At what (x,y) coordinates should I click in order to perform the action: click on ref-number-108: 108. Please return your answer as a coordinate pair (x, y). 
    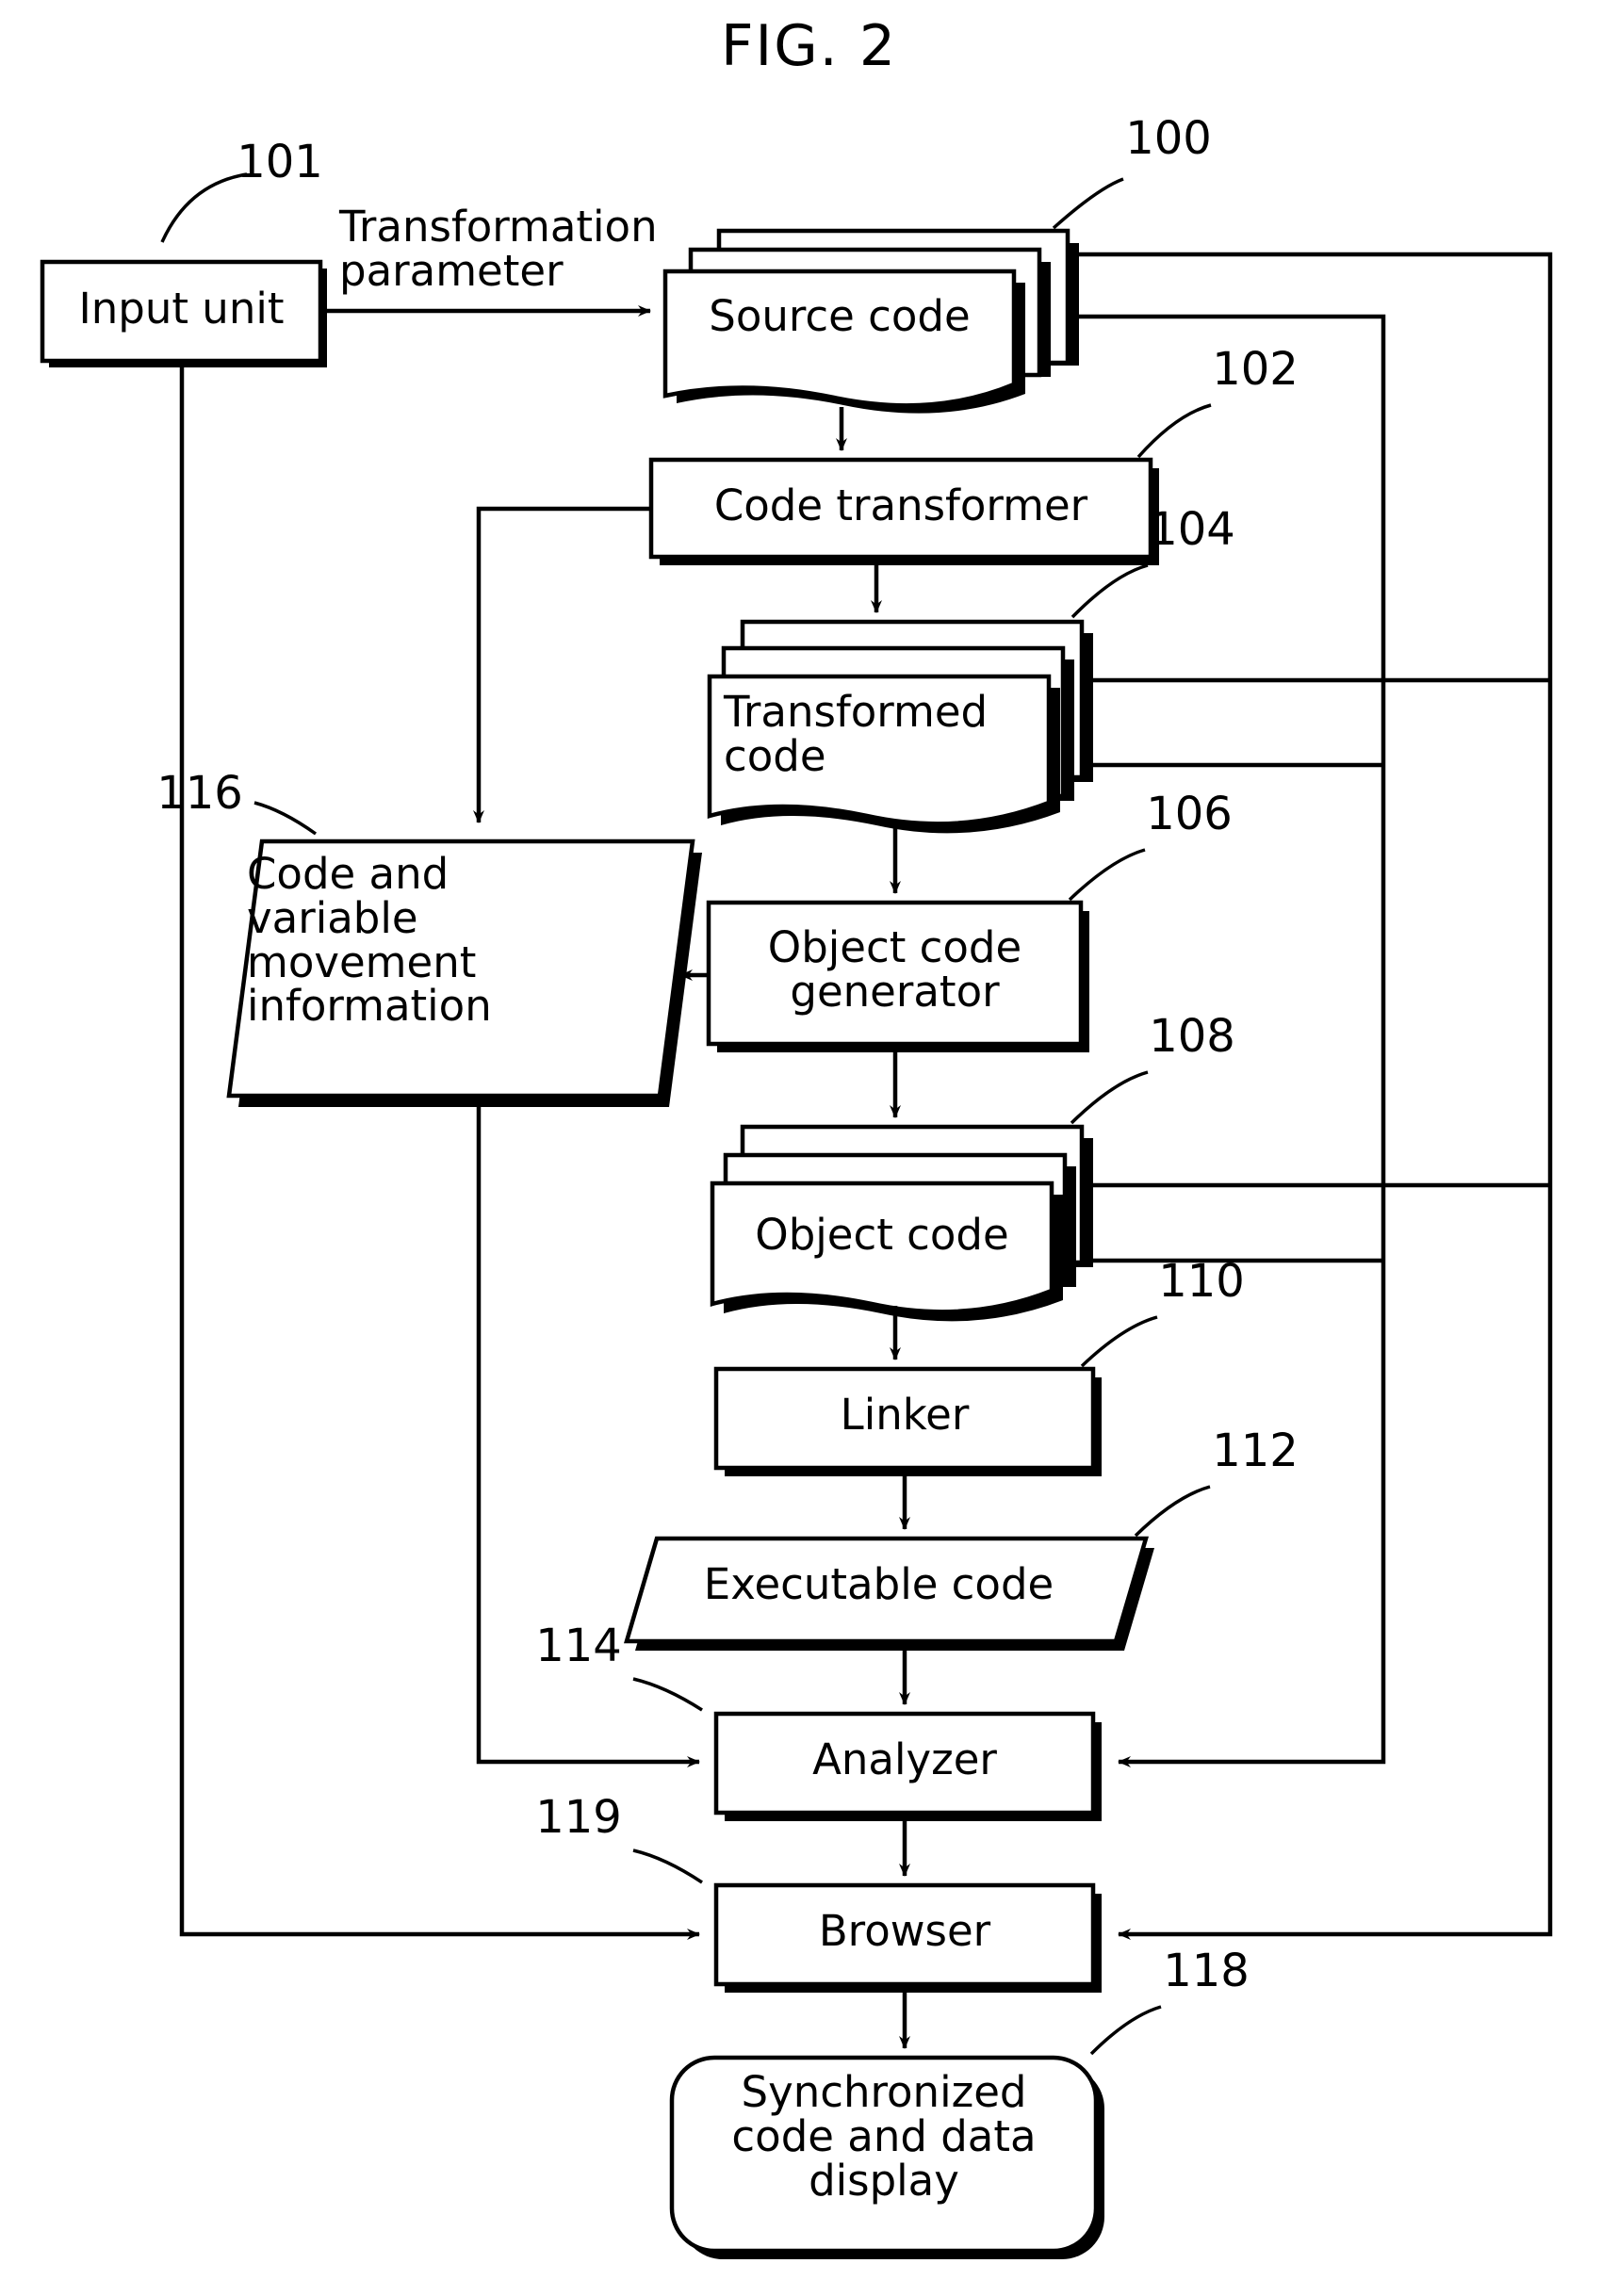
    Looking at the image, I should click on (1192, 1036).